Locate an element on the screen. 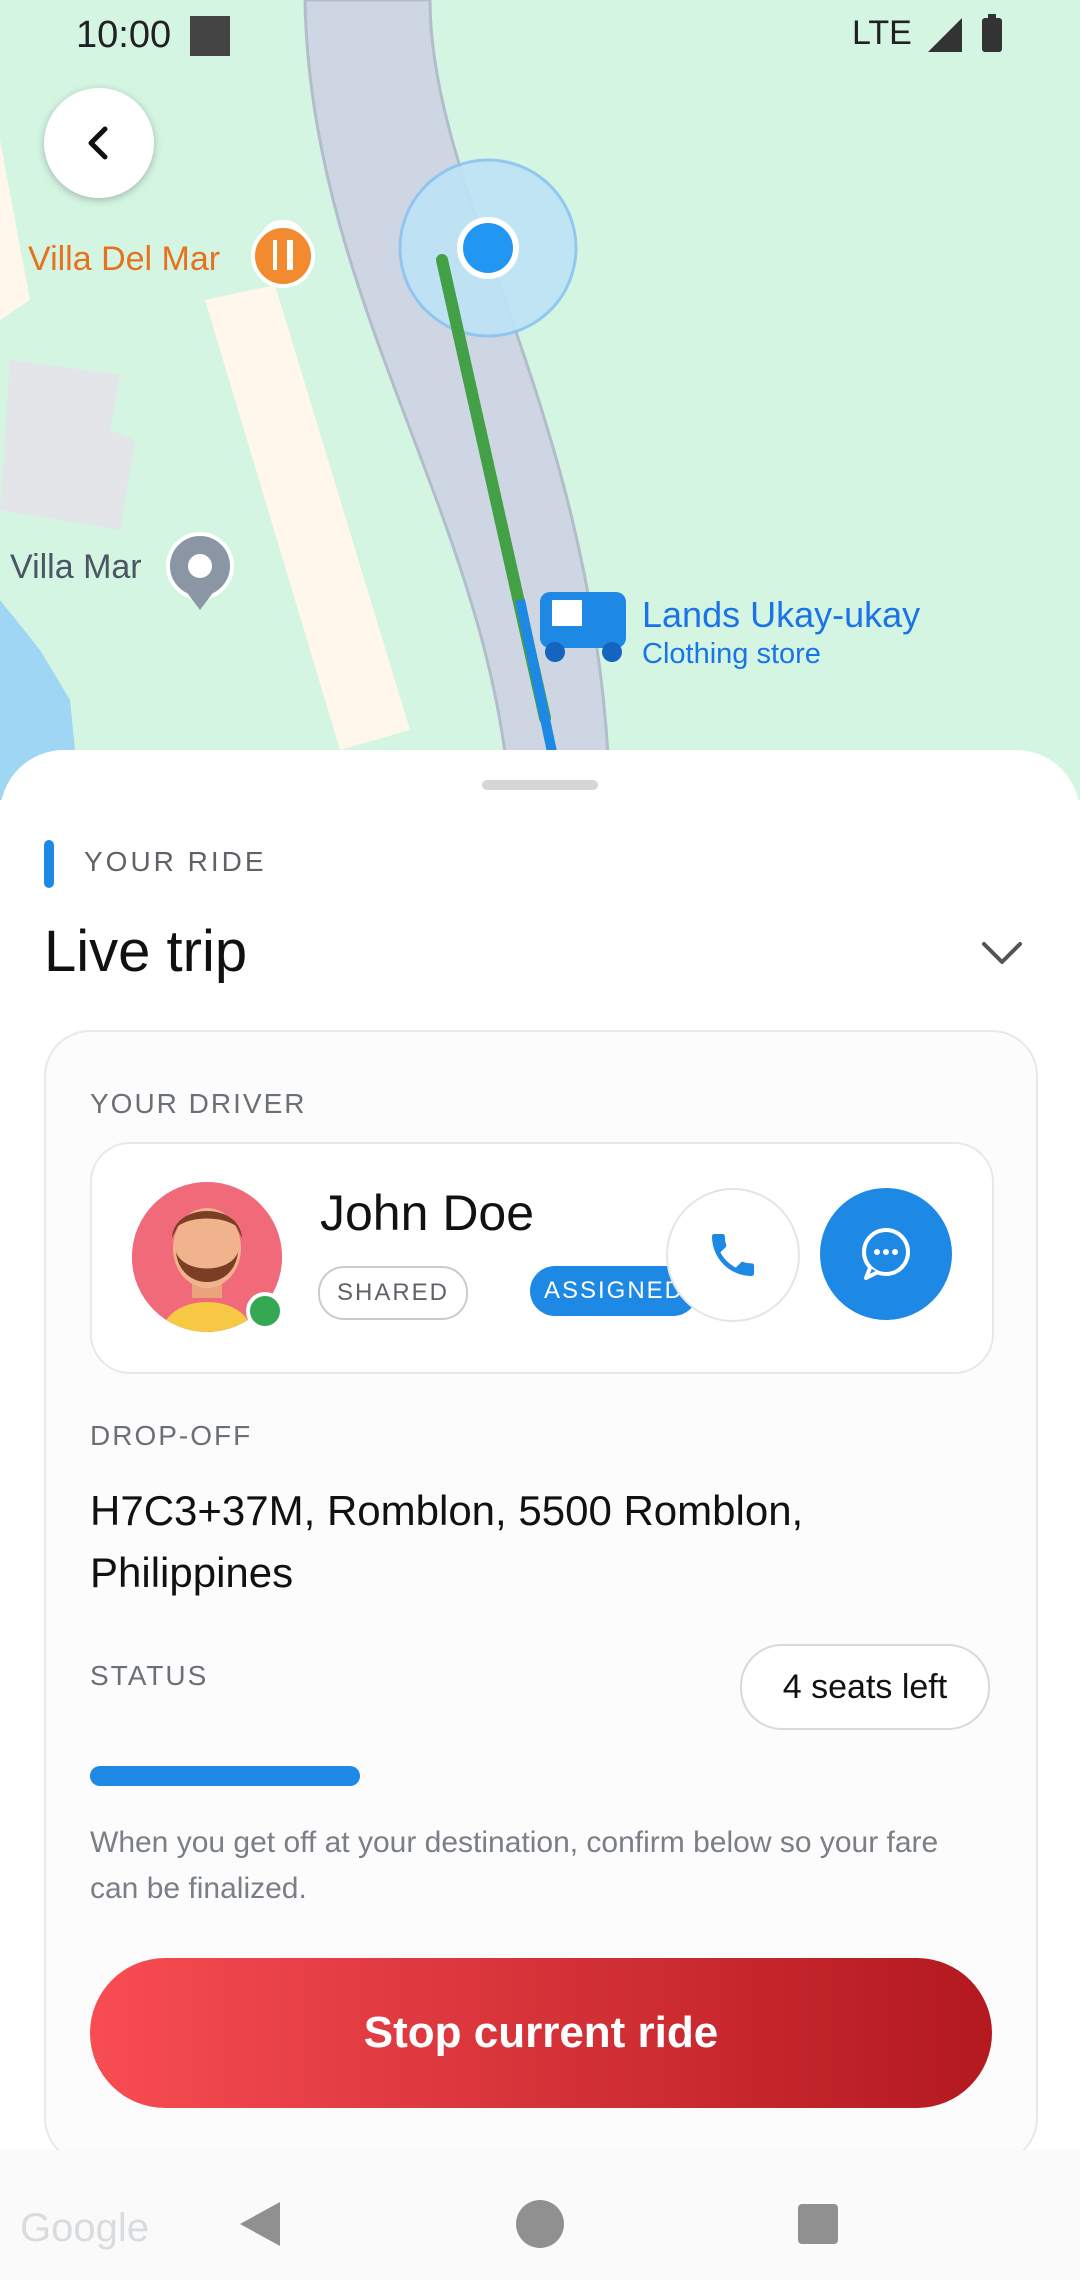 The height and width of the screenshot is (2280, 1080). driver-name: John Doe is located at coordinates (427, 1213).